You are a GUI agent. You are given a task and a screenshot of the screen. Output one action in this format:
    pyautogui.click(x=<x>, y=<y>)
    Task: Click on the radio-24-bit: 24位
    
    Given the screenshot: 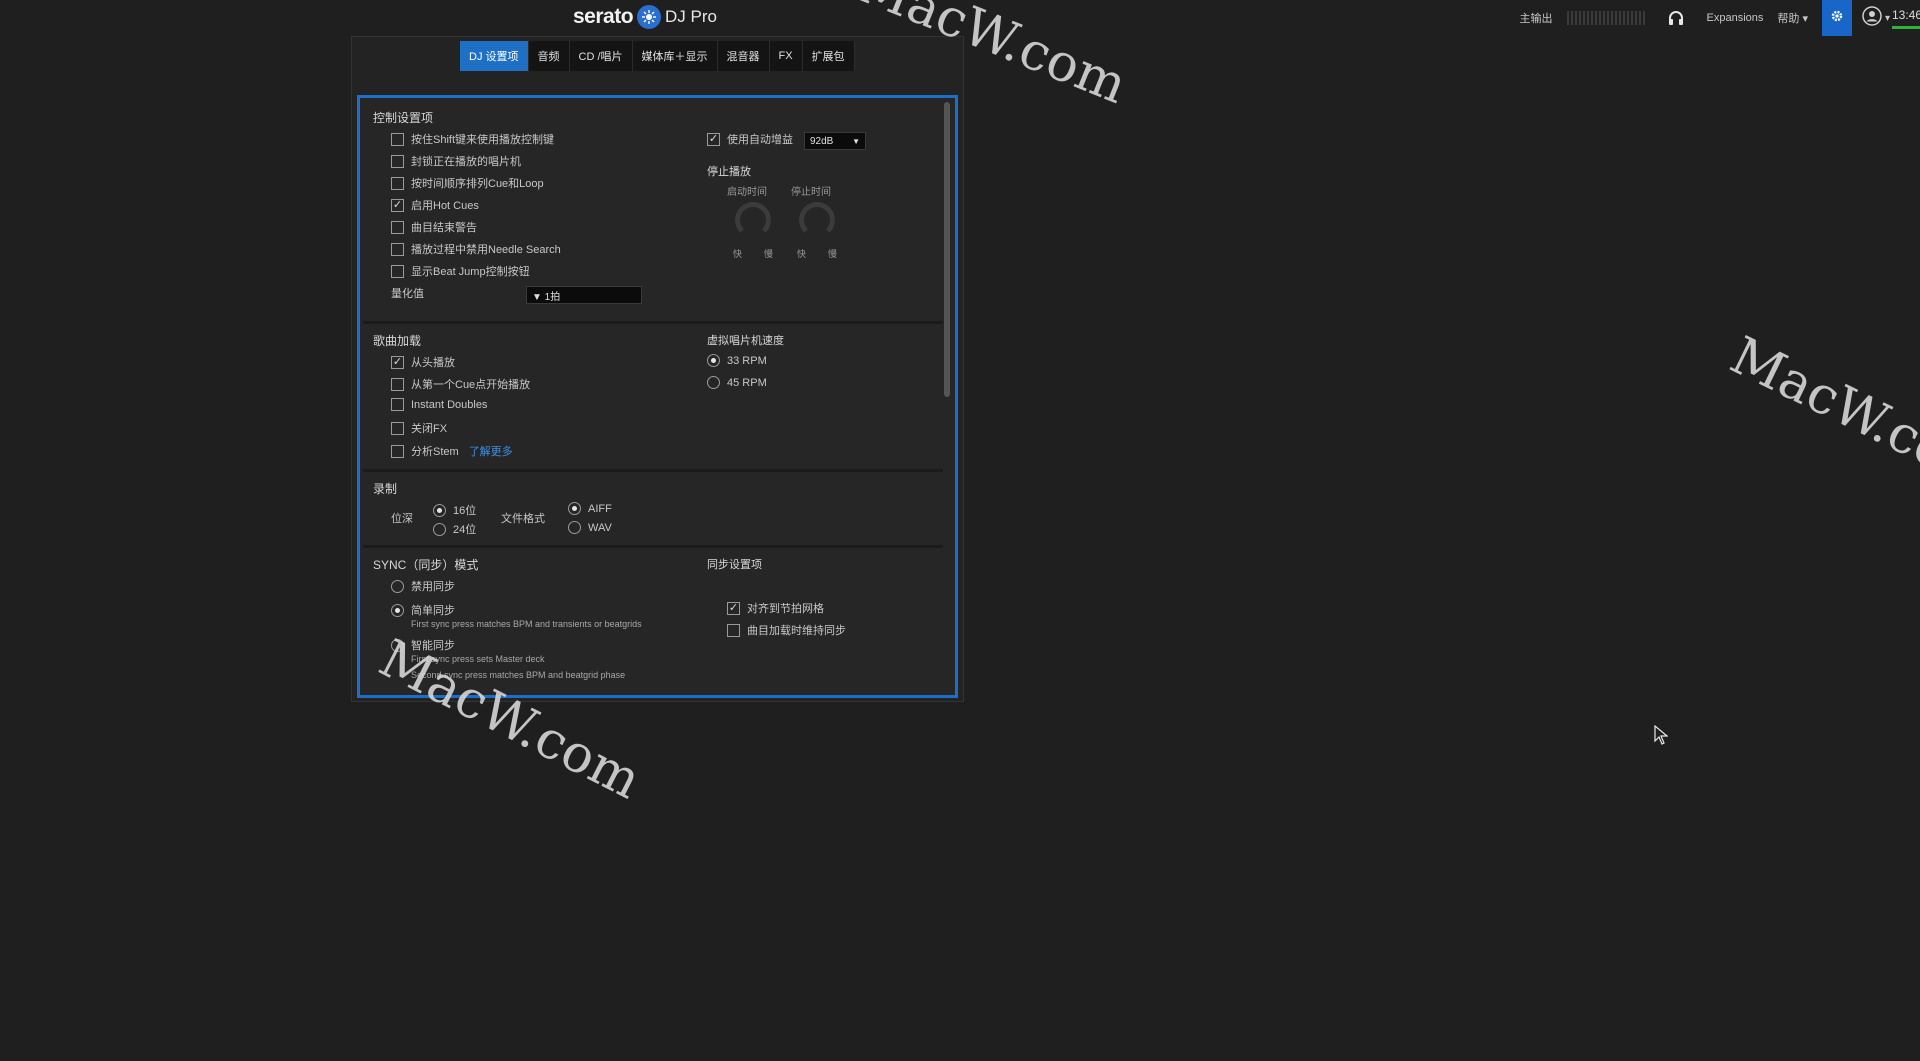 What is the action you would take?
    pyautogui.click(x=454, y=529)
    